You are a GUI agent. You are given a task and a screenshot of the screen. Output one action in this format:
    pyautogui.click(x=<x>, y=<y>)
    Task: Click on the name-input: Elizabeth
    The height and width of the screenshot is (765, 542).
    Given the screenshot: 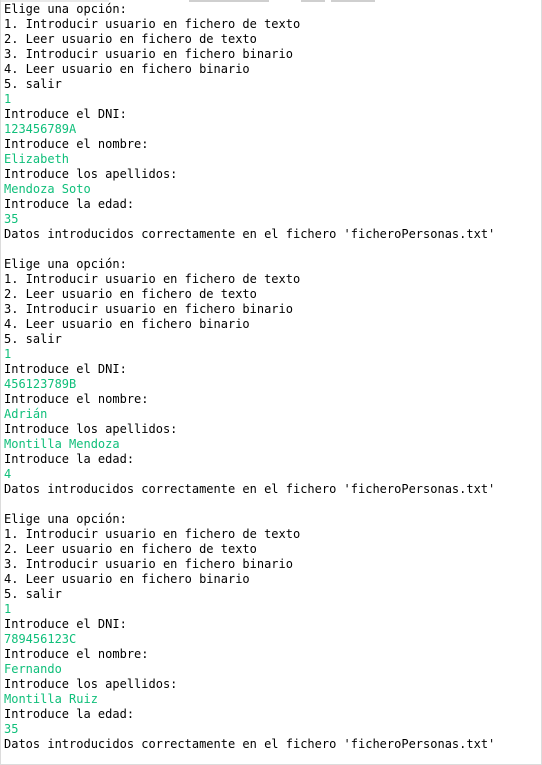 What is the action you would take?
    pyautogui.click(x=37, y=159)
    